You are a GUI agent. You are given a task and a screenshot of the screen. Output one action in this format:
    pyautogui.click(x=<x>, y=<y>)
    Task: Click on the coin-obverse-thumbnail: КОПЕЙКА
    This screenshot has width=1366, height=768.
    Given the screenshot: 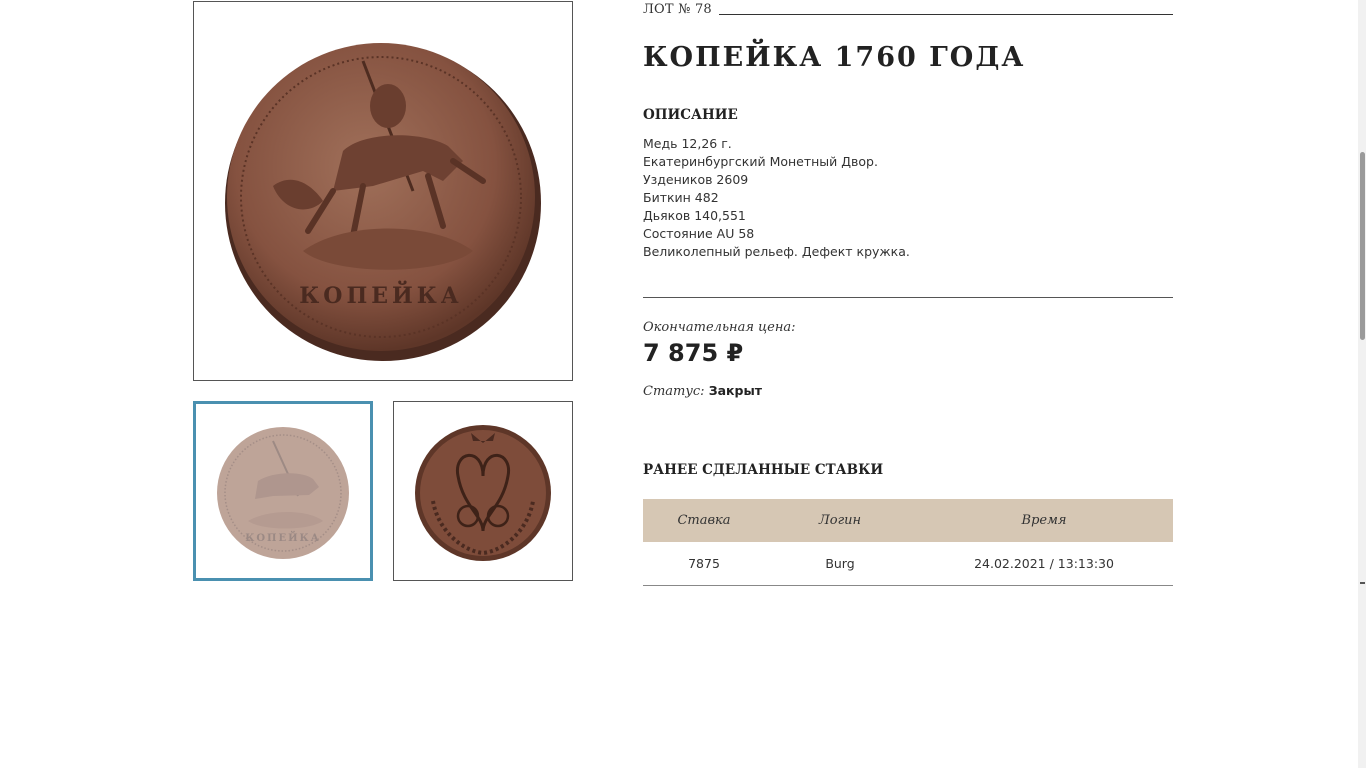 What is the action you would take?
    pyautogui.click(x=283, y=493)
    